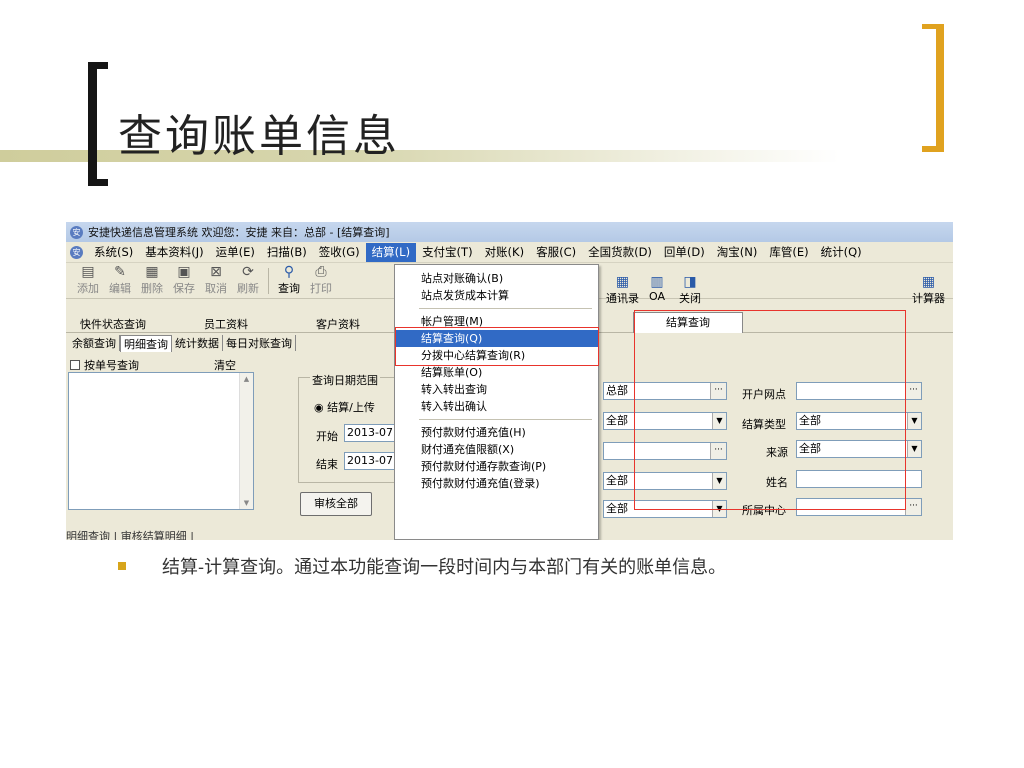 This screenshot has width=1024, height=768. What do you see at coordinates (505, 419) in the screenshot?
I see `menu-divider` at bounding box center [505, 419].